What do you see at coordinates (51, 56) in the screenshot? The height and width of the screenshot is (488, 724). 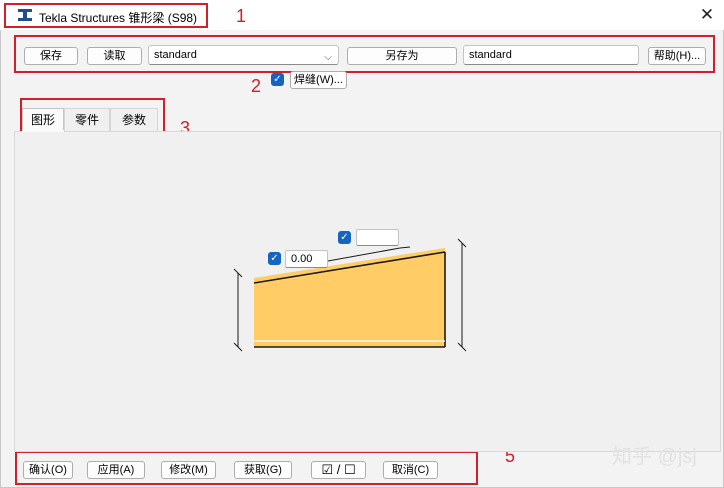 I see `save-button: 保存` at bounding box center [51, 56].